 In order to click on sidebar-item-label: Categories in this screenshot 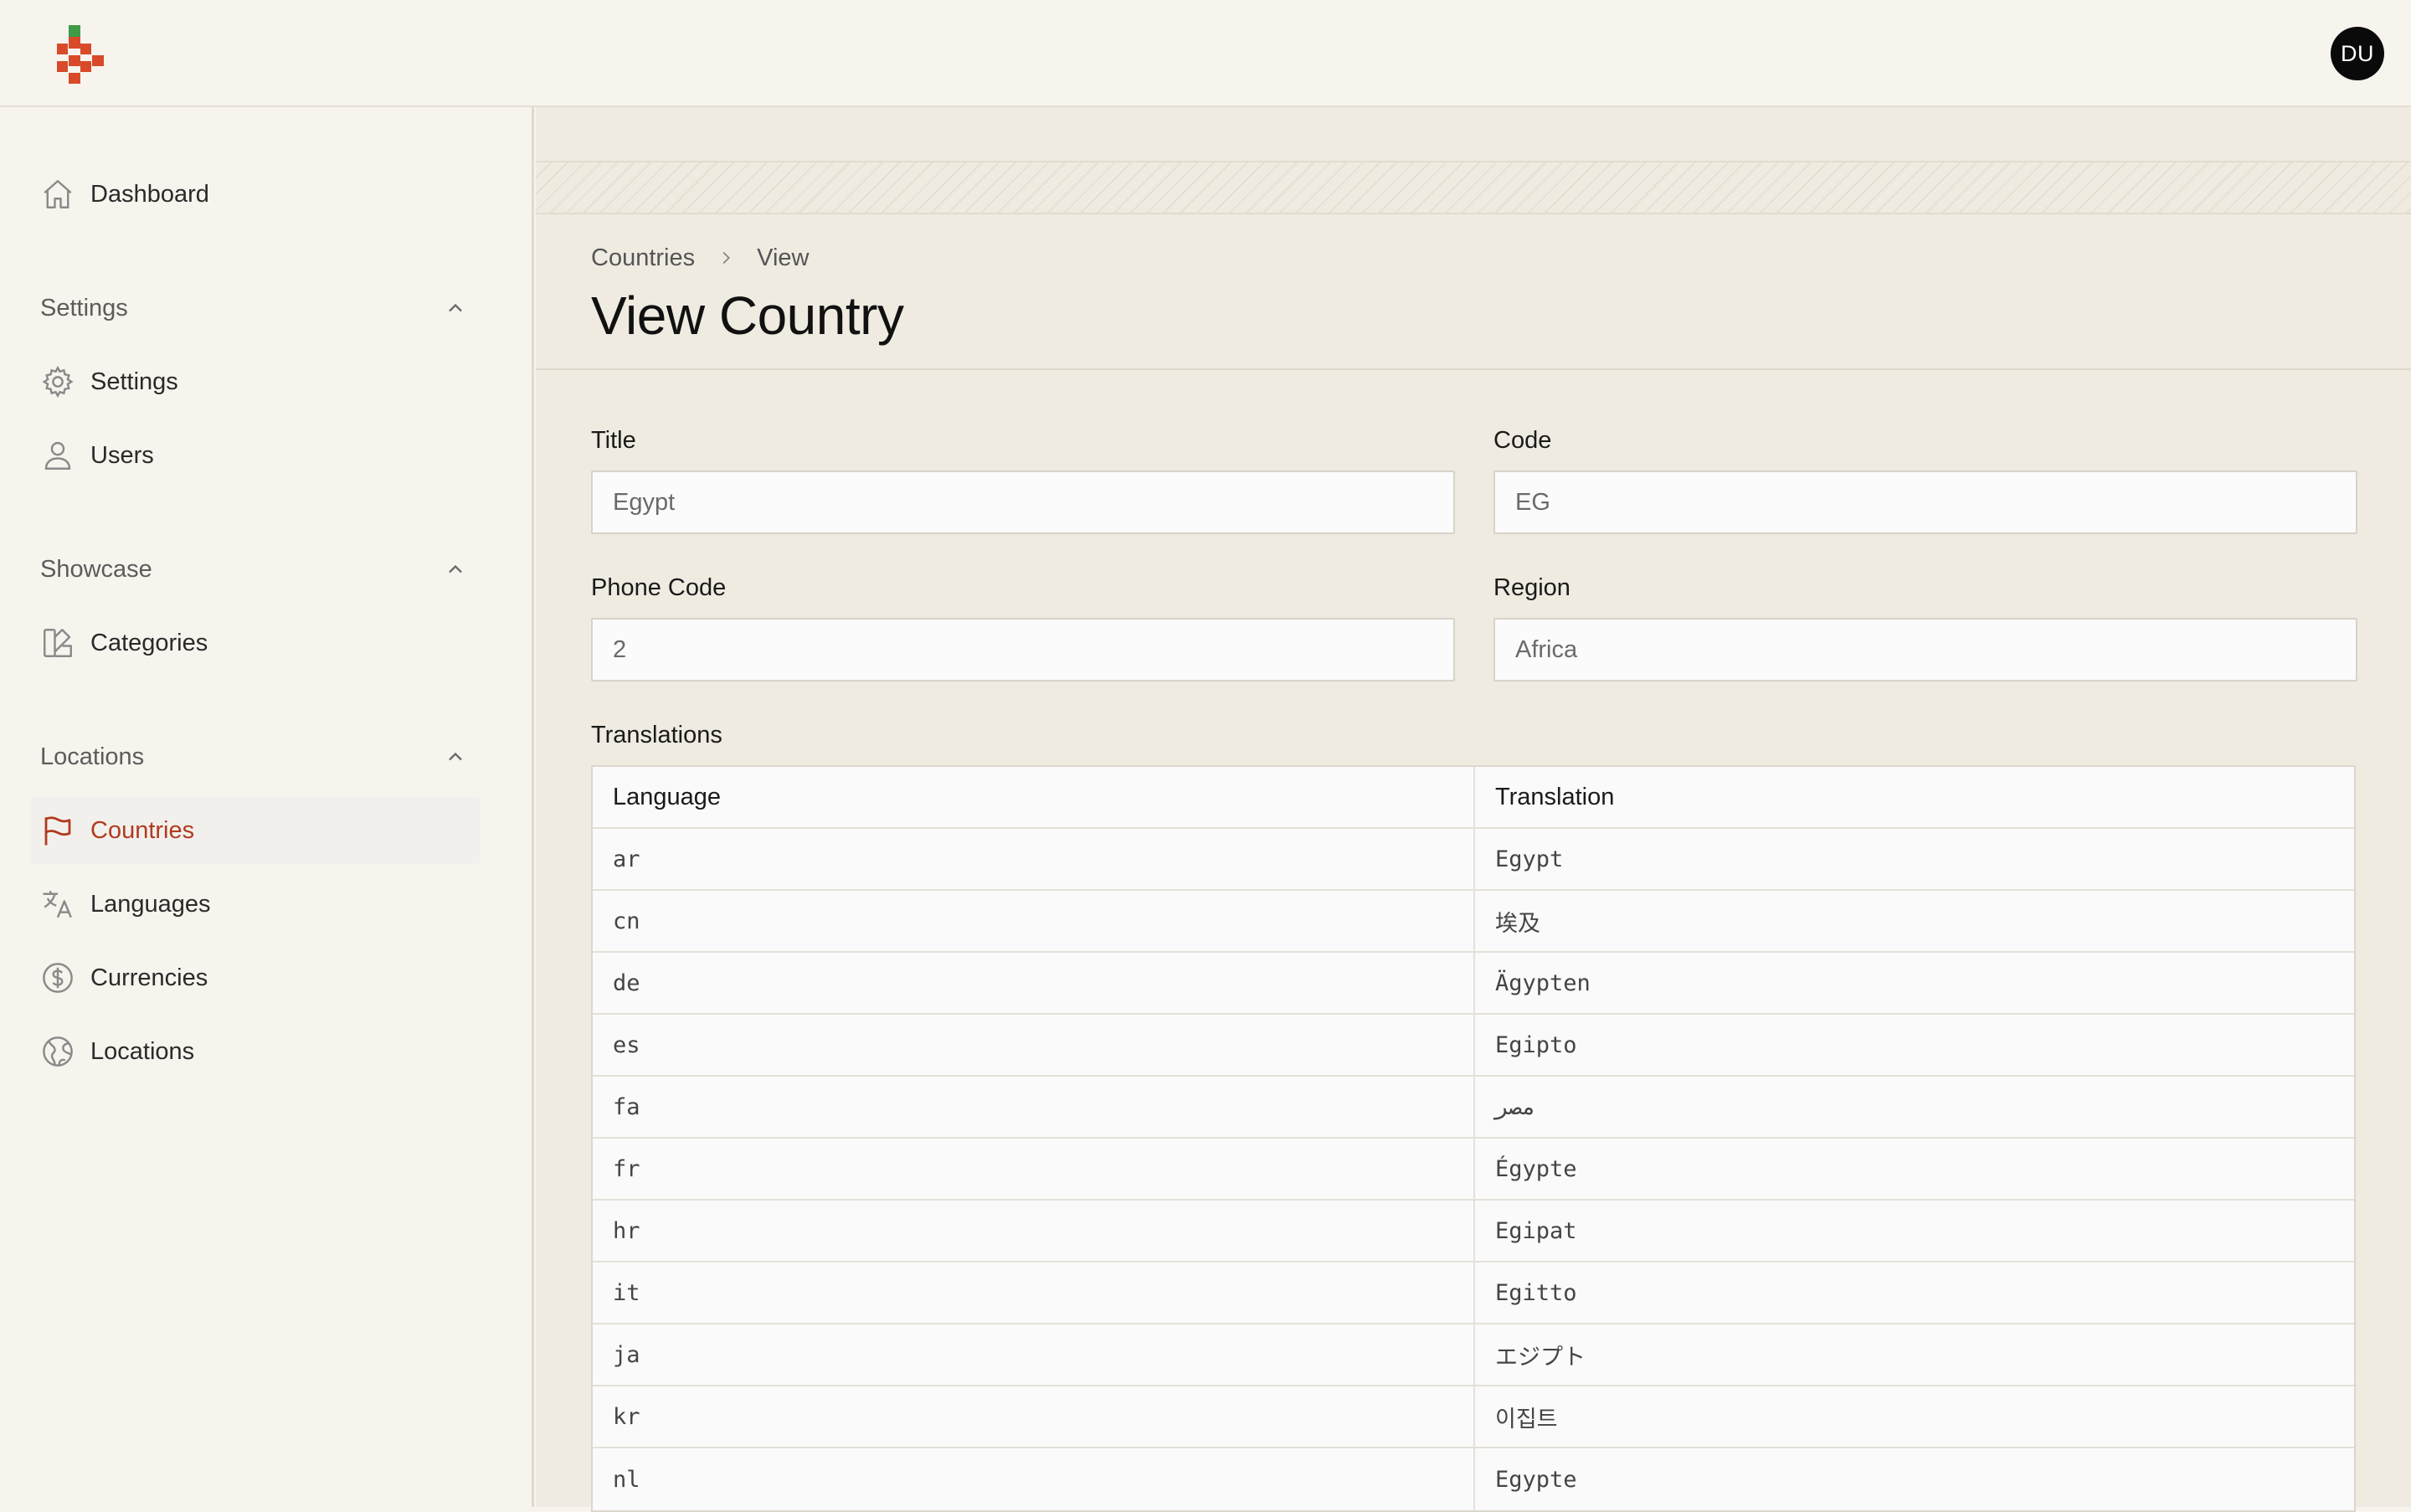, I will do `click(149, 642)`.